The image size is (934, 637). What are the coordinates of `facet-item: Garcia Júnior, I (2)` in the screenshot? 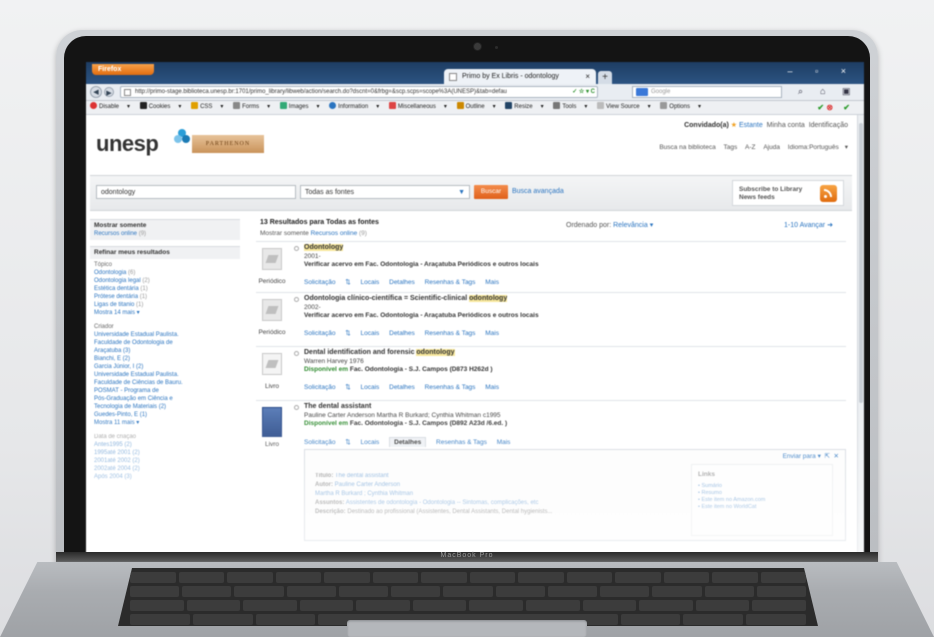 It's located at (165, 367).